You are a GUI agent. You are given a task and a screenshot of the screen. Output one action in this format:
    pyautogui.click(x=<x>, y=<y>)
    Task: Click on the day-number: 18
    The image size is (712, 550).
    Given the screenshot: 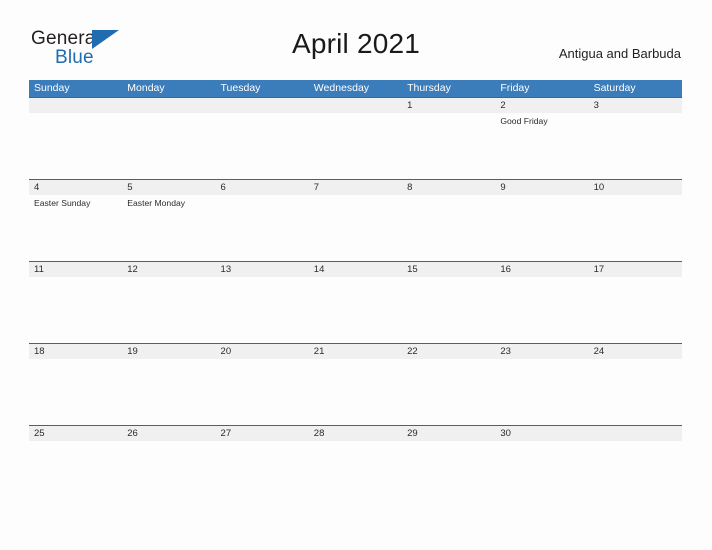 What is the action you would take?
    pyautogui.click(x=75, y=351)
    